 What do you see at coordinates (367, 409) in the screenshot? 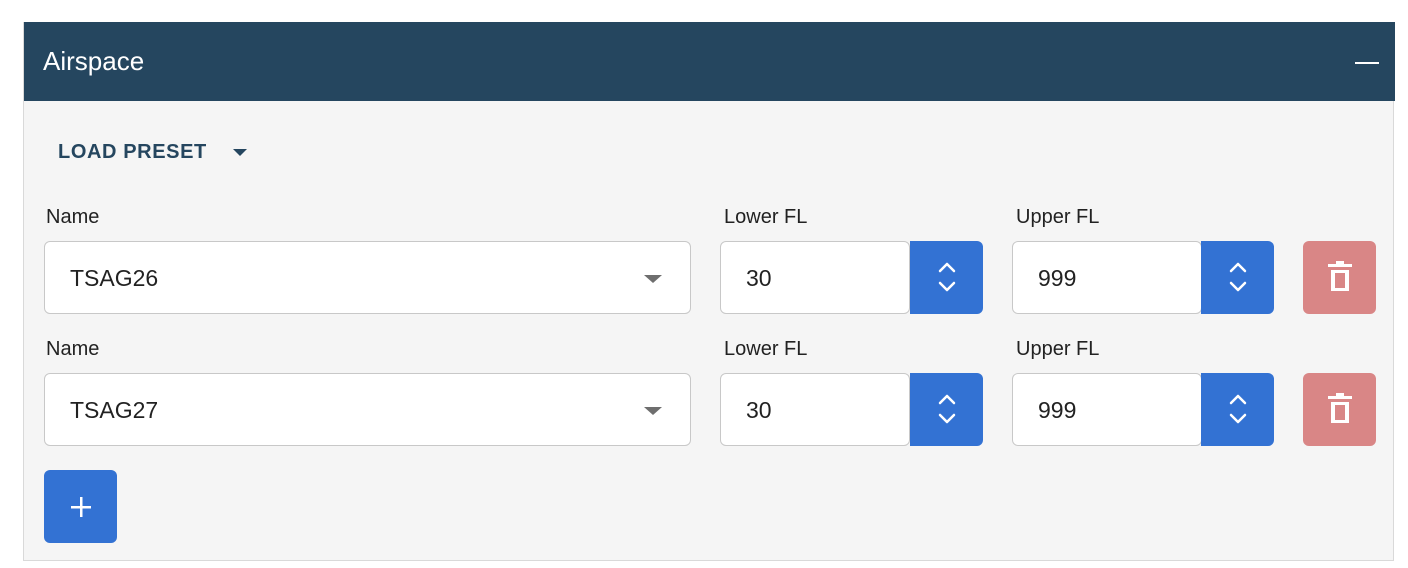
I see `name-select: TSAG27` at bounding box center [367, 409].